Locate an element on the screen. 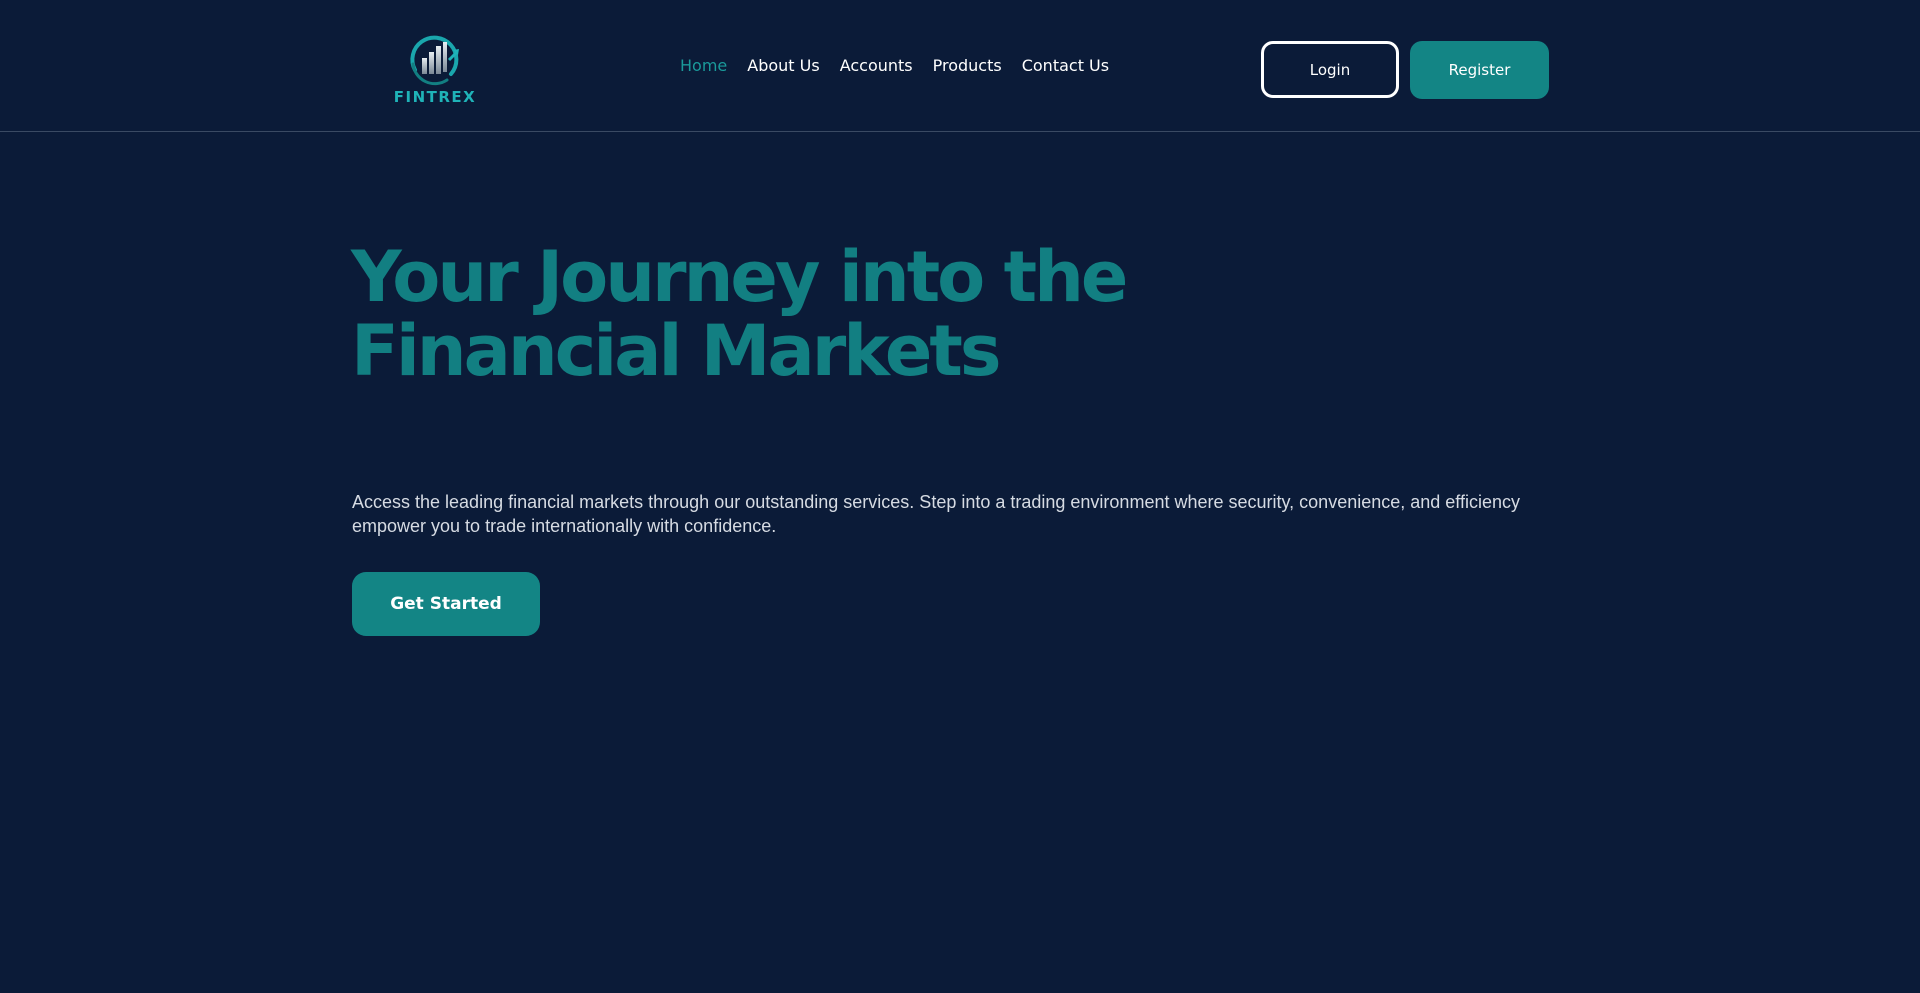  register-button: Register is located at coordinates (1479, 70).